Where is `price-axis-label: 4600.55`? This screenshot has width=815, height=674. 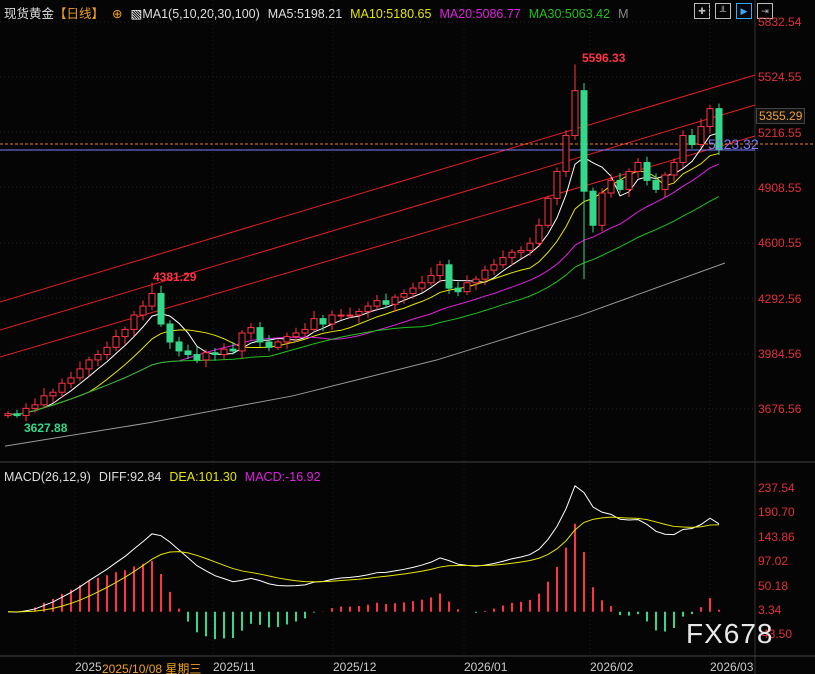
price-axis-label: 4600.55 is located at coordinates (780, 243).